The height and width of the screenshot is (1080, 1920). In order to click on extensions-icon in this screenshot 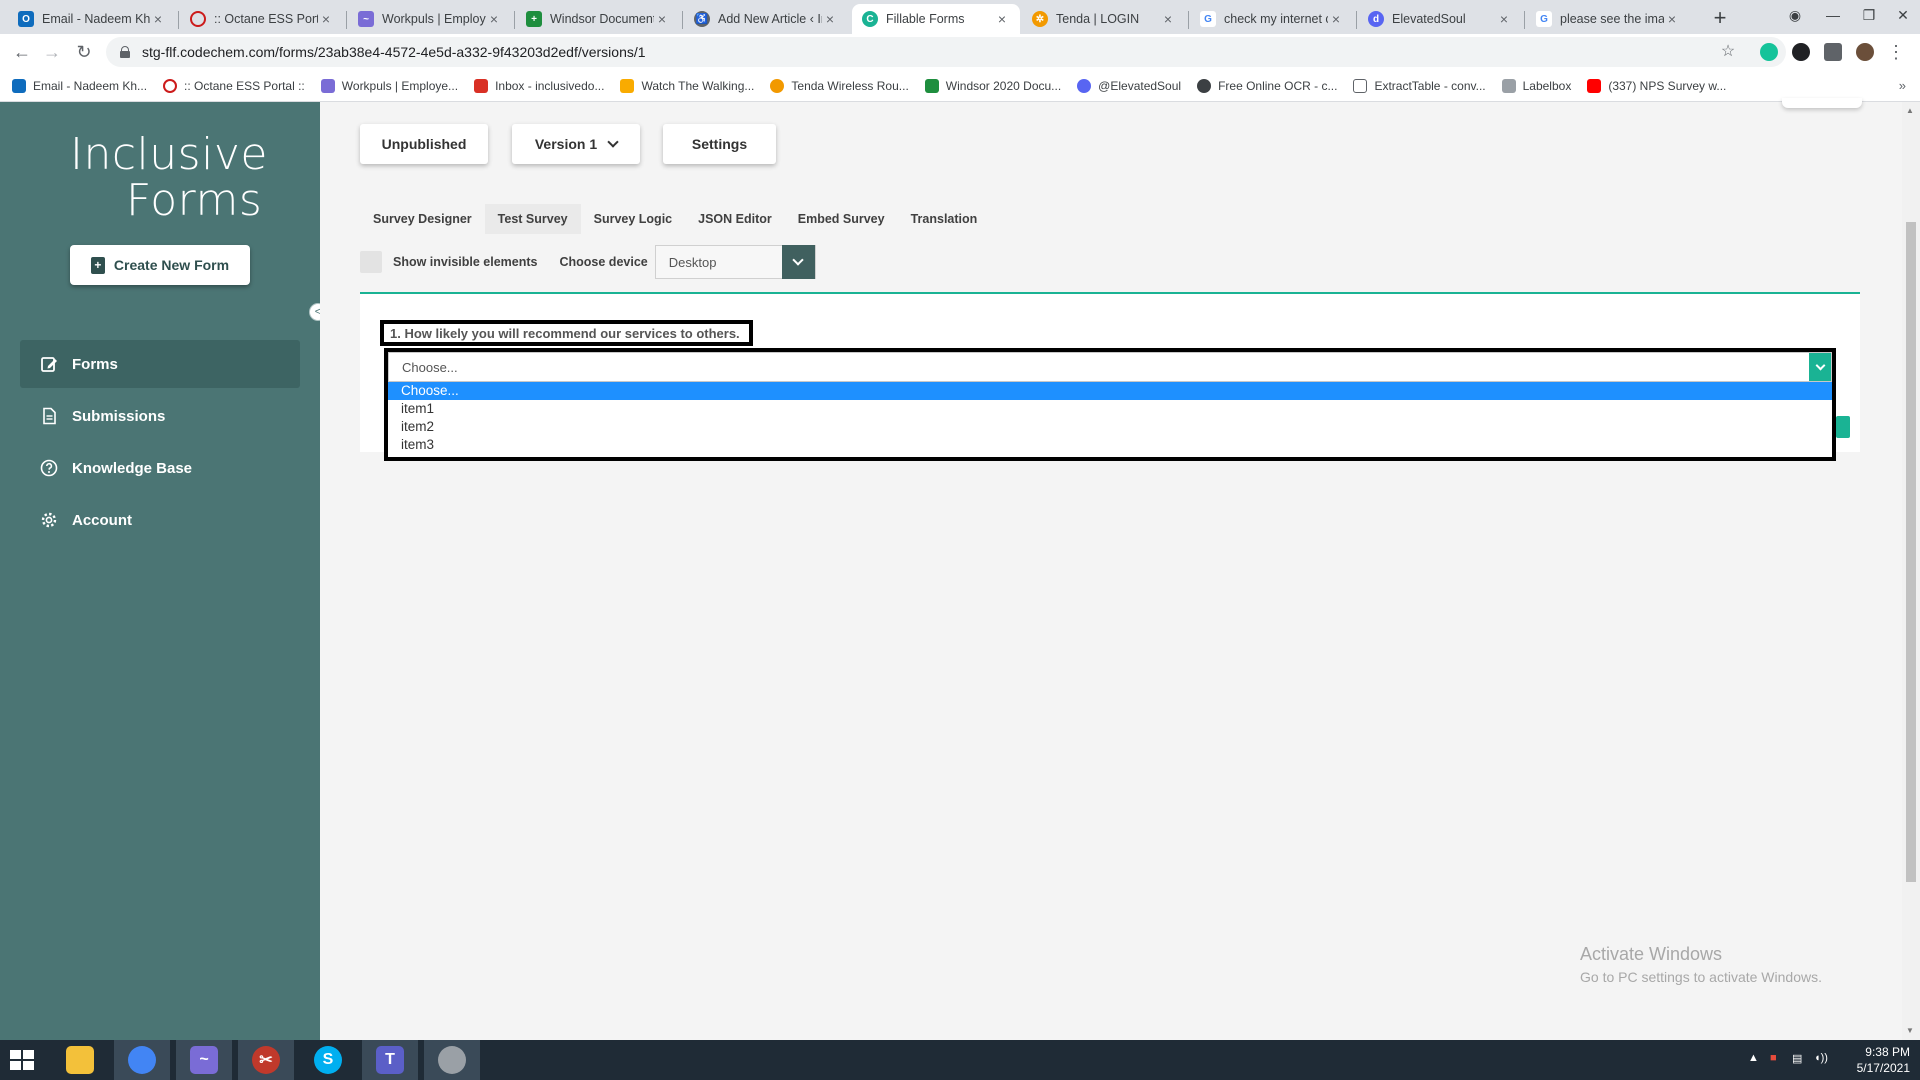, I will do `click(1833, 52)`.